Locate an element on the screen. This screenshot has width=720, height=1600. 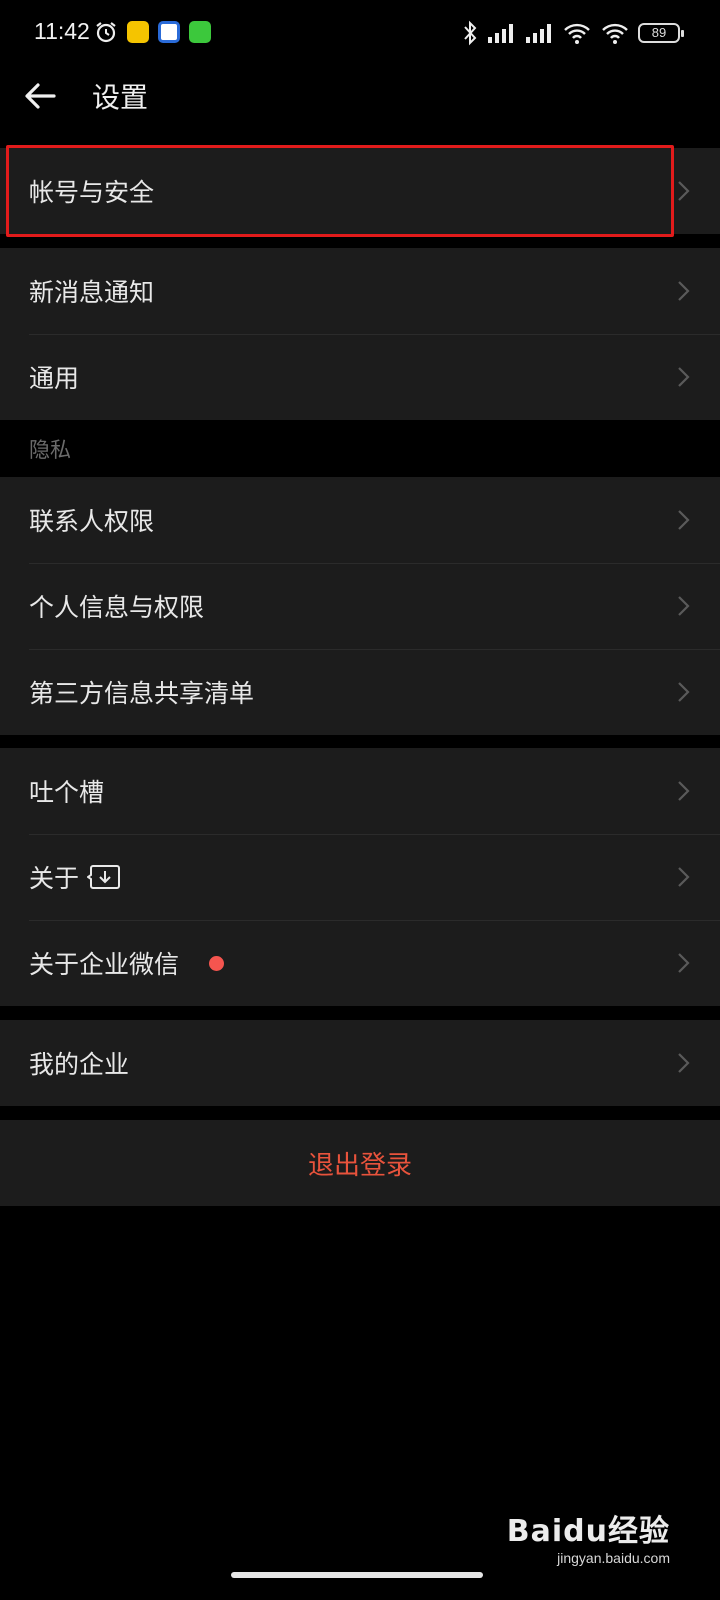
settings-item-personal-info: 个人信息与权限 is located at coordinates (360, 606).